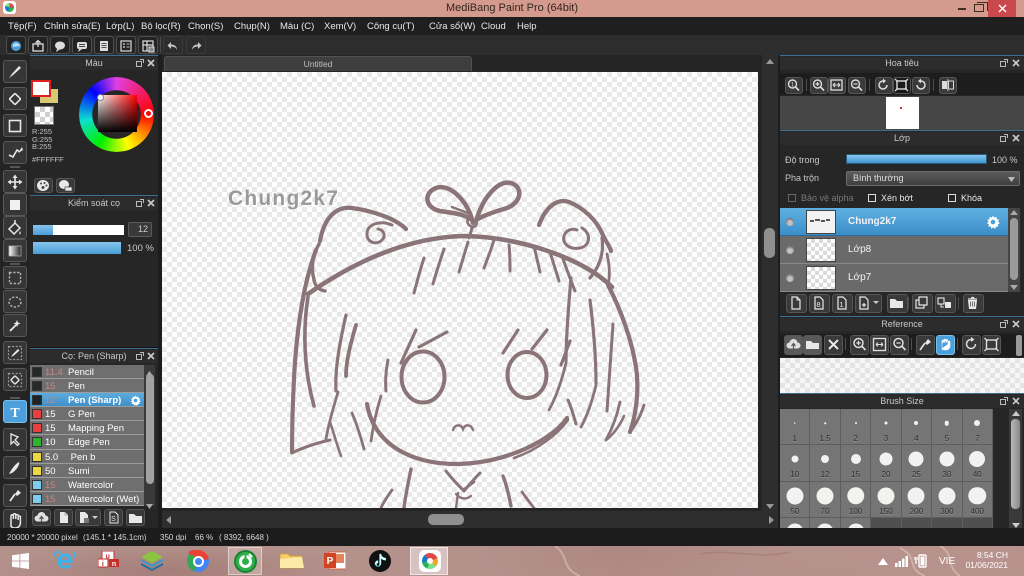 The image size is (1024, 576). Describe the element at coordinates (114, 564) in the screenshot. I see `svg-text: n` at that location.